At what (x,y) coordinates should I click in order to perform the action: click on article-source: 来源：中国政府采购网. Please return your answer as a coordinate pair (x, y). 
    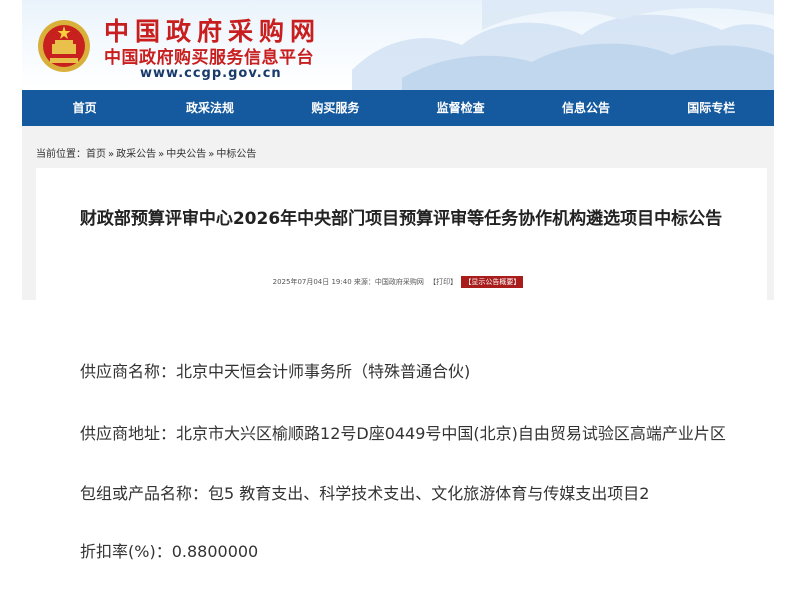
    Looking at the image, I should click on (388, 282).